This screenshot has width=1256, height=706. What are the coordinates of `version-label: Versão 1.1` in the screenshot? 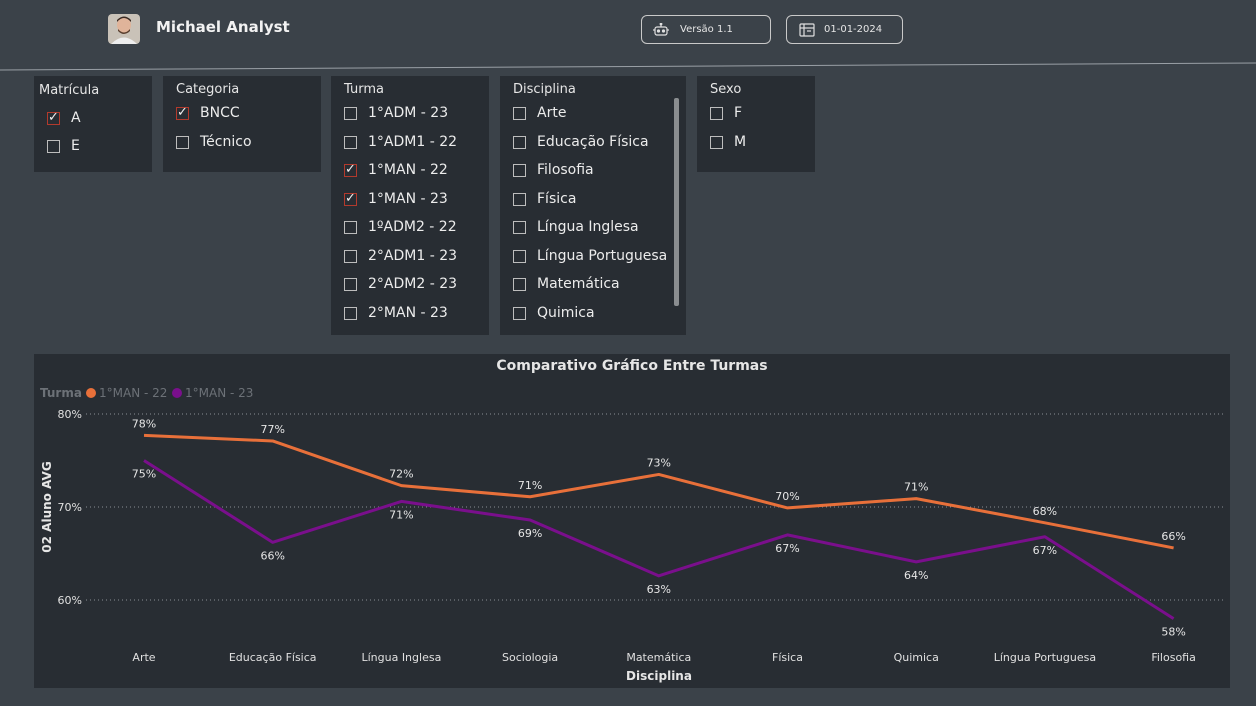 It's located at (706, 29).